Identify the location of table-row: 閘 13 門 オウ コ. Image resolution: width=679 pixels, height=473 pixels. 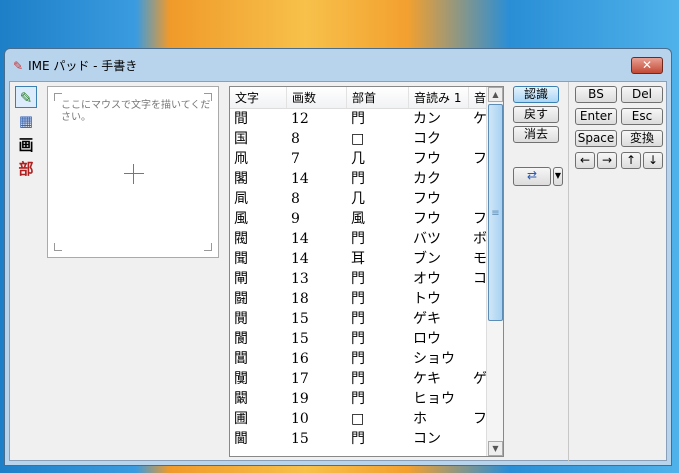
(366, 279).